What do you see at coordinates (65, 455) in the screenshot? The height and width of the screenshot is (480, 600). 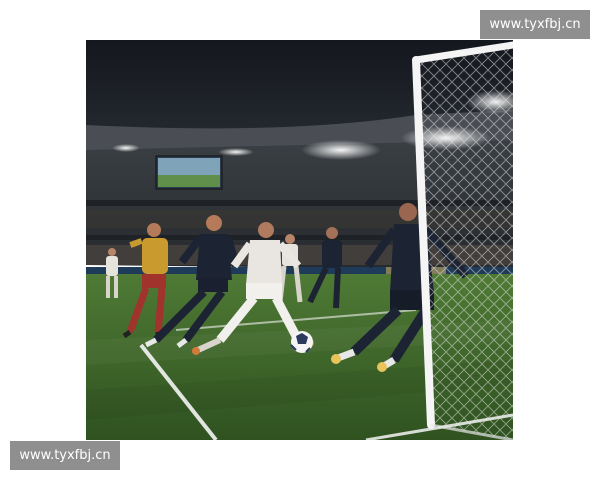 I see `watermark-bottom: www.tyxfbj.cn` at bounding box center [65, 455].